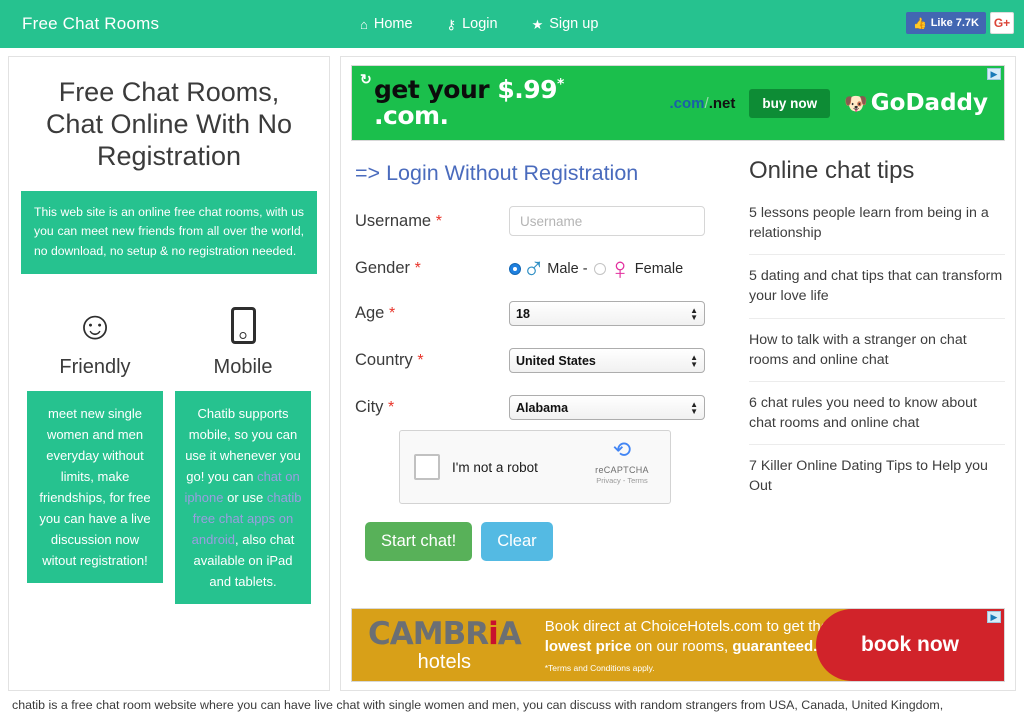 The width and height of the screenshot is (1024, 714). I want to click on tips-heading: Online chat tips, so click(832, 170).